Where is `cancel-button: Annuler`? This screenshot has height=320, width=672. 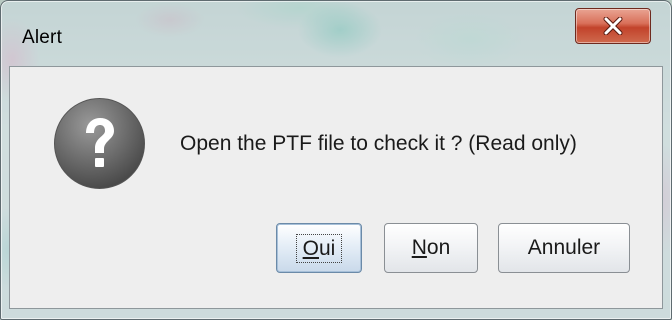
cancel-button: Annuler is located at coordinates (564, 248).